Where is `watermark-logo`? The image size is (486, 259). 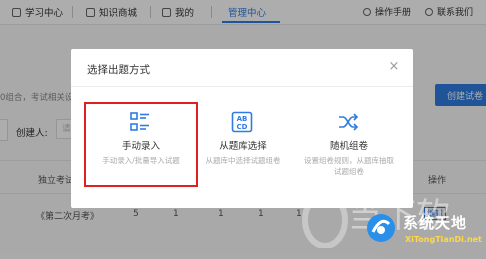 watermark-logo is located at coordinates (381, 228).